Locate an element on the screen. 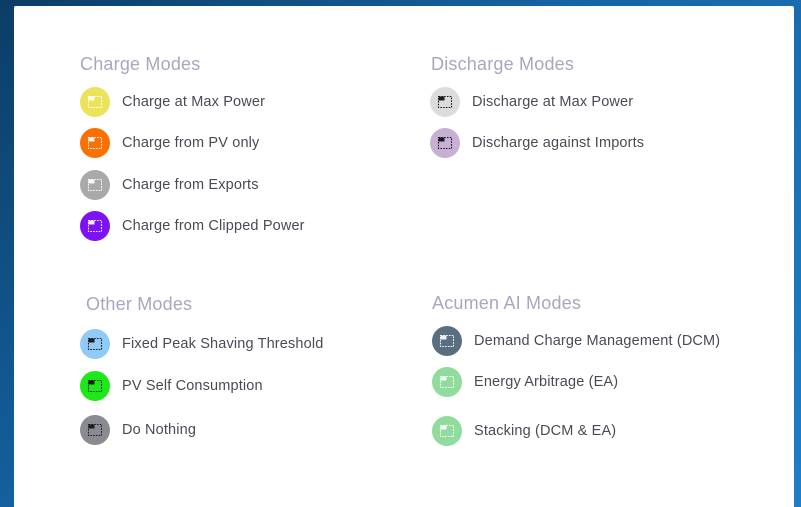 The image size is (801, 507). mode-label: Energy Arbitrage (EA) is located at coordinates (546, 382).